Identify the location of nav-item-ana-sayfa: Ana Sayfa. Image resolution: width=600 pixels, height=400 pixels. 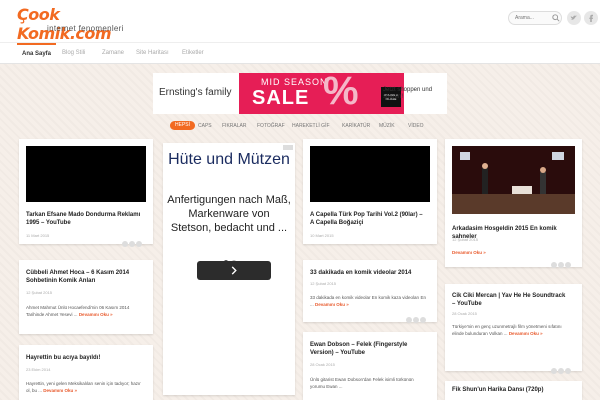
(37, 53).